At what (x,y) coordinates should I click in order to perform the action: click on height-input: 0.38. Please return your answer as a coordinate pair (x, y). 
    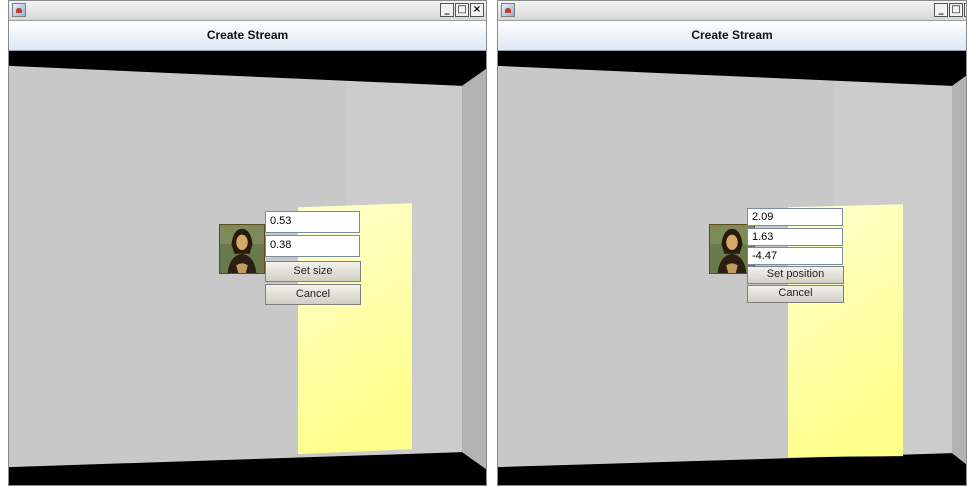
    Looking at the image, I should click on (312, 246).